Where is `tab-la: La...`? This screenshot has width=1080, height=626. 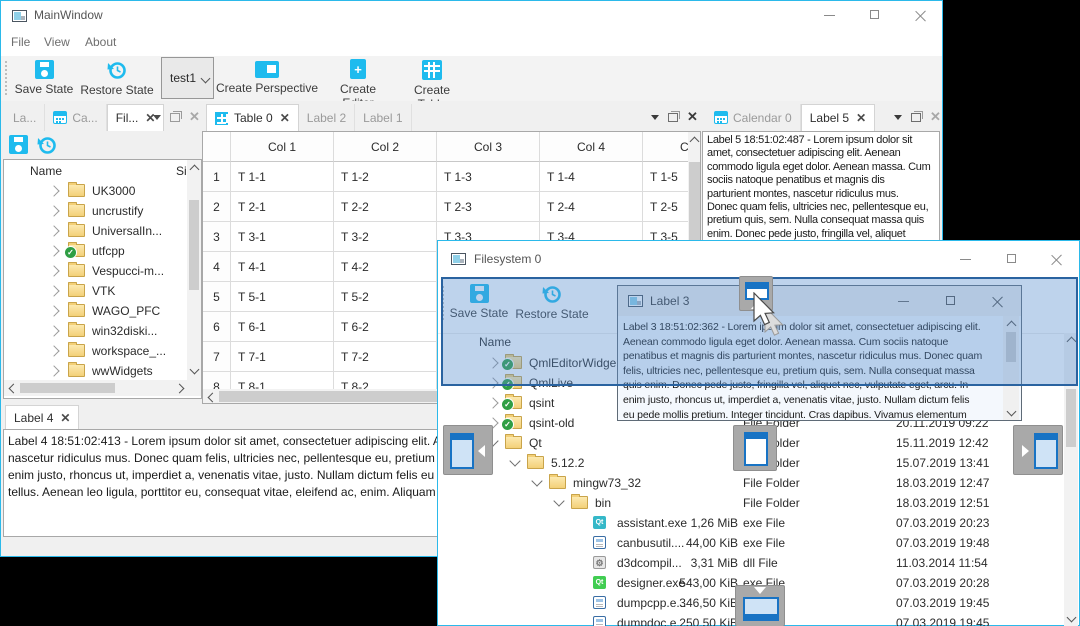
tab-la: La... is located at coordinates (25, 117).